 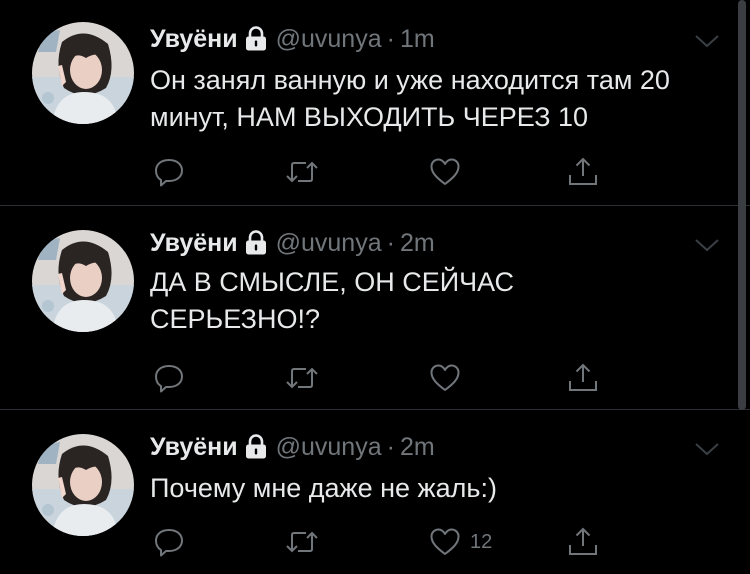 What do you see at coordinates (417, 39) in the screenshot?
I see `timestamp: 1m` at bounding box center [417, 39].